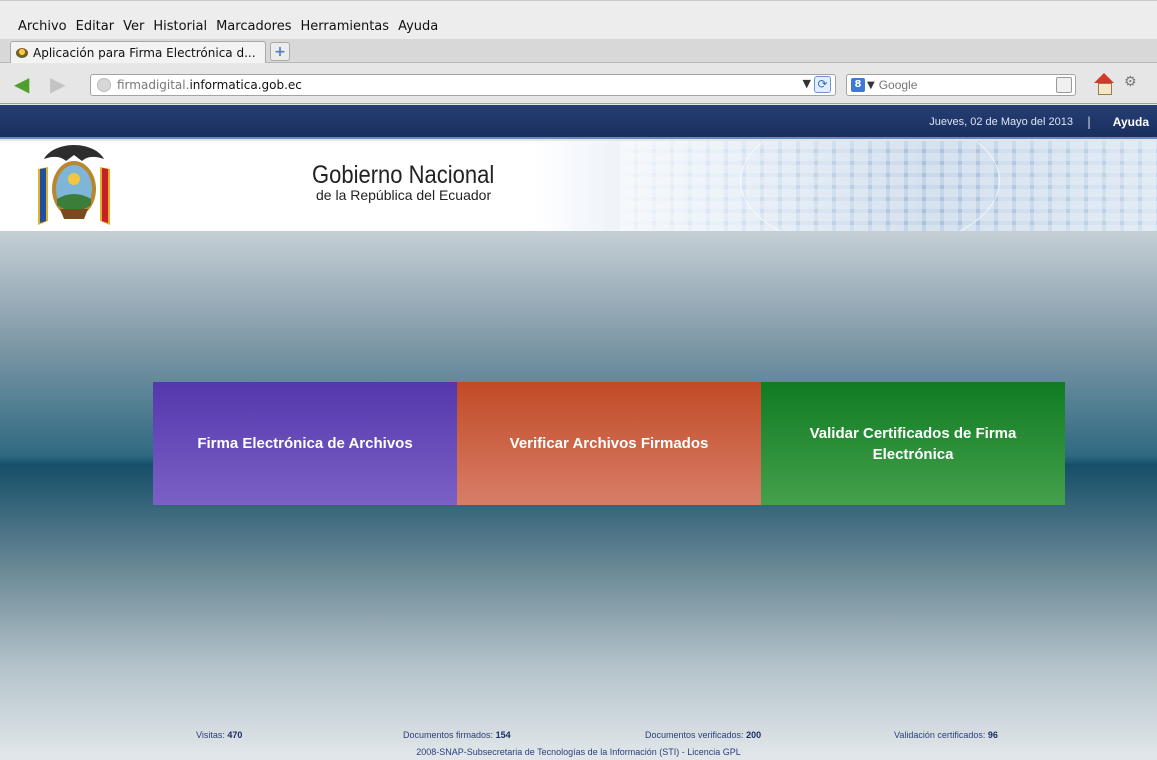 This screenshot has width=1157, height=760. I want to click on forward-arrow-icon: ▶, so click(61, 84).